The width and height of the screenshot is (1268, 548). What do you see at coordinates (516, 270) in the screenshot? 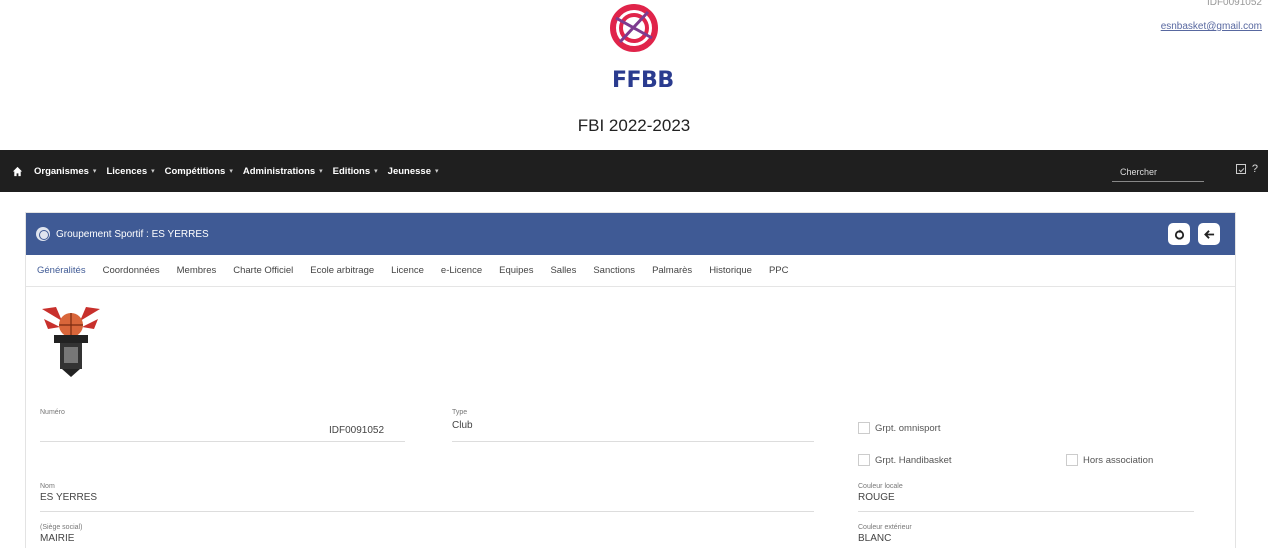
I see `tab-equipes: Equipes` at bounding box center [516, 270].